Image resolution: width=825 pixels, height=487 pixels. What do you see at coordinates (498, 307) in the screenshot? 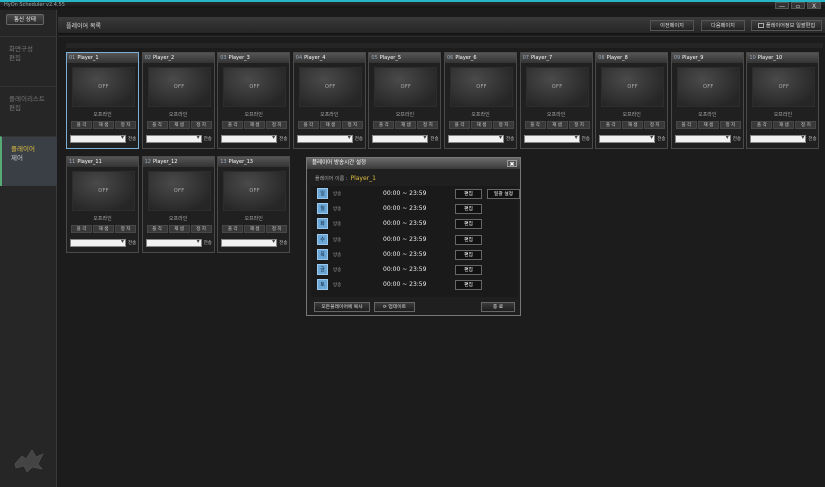
I see `dialog-exit-button: 종 료` at bounding box center [498, 307].